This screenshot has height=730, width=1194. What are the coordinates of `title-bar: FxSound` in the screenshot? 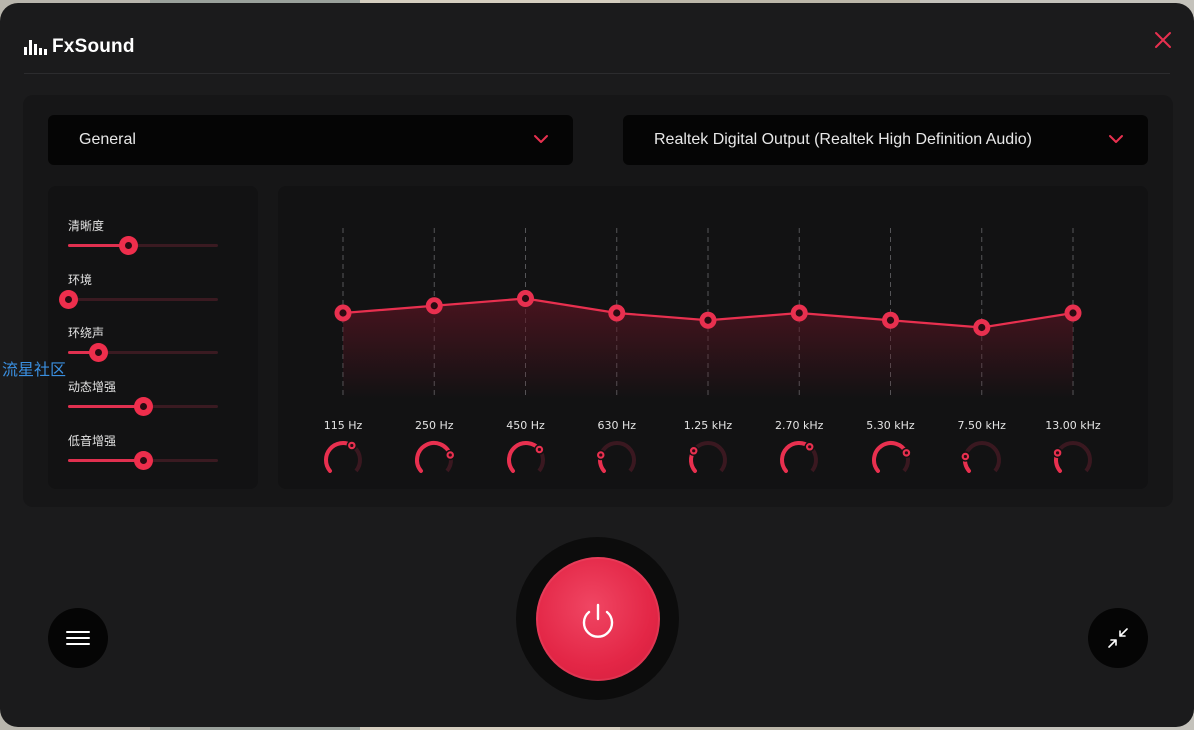 It's located at (597, 38).